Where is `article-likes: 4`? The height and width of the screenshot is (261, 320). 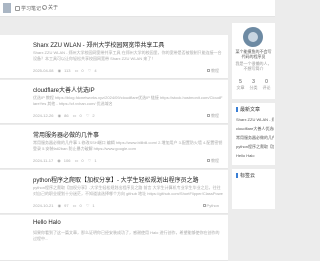
article-likes: 4 is located at coordinates (95, 70).